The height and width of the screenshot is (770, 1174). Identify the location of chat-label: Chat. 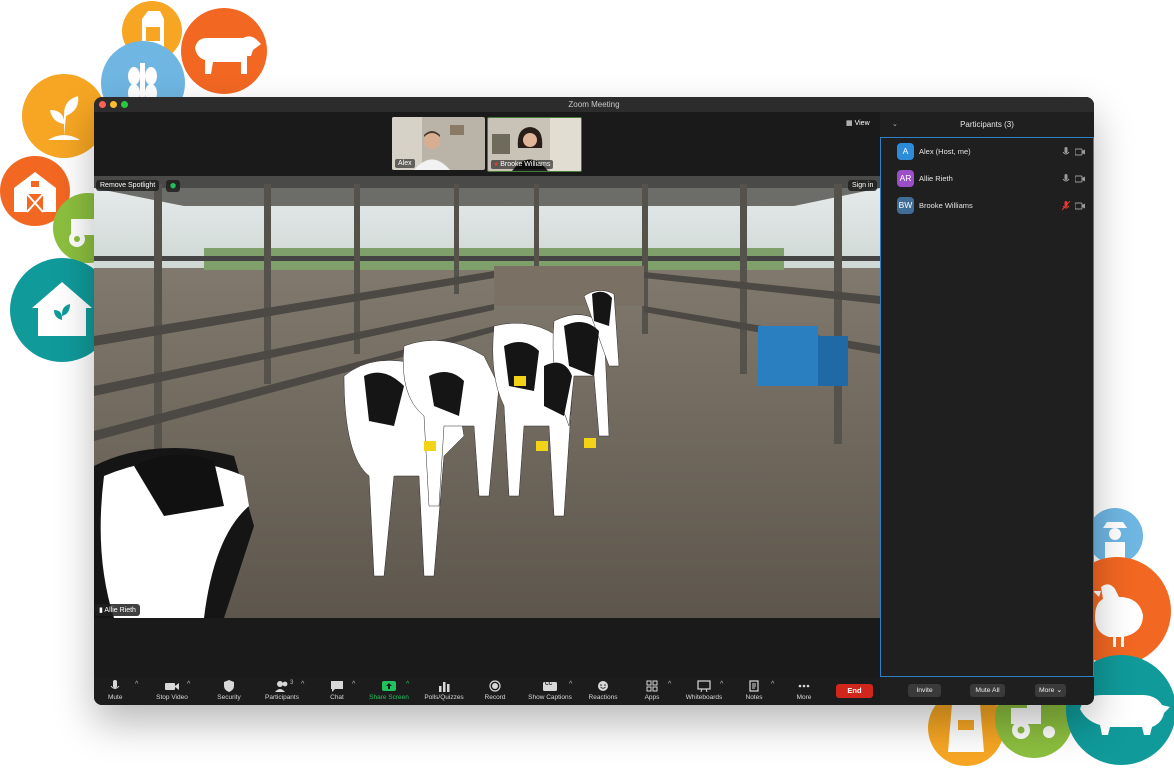
(337, 697).